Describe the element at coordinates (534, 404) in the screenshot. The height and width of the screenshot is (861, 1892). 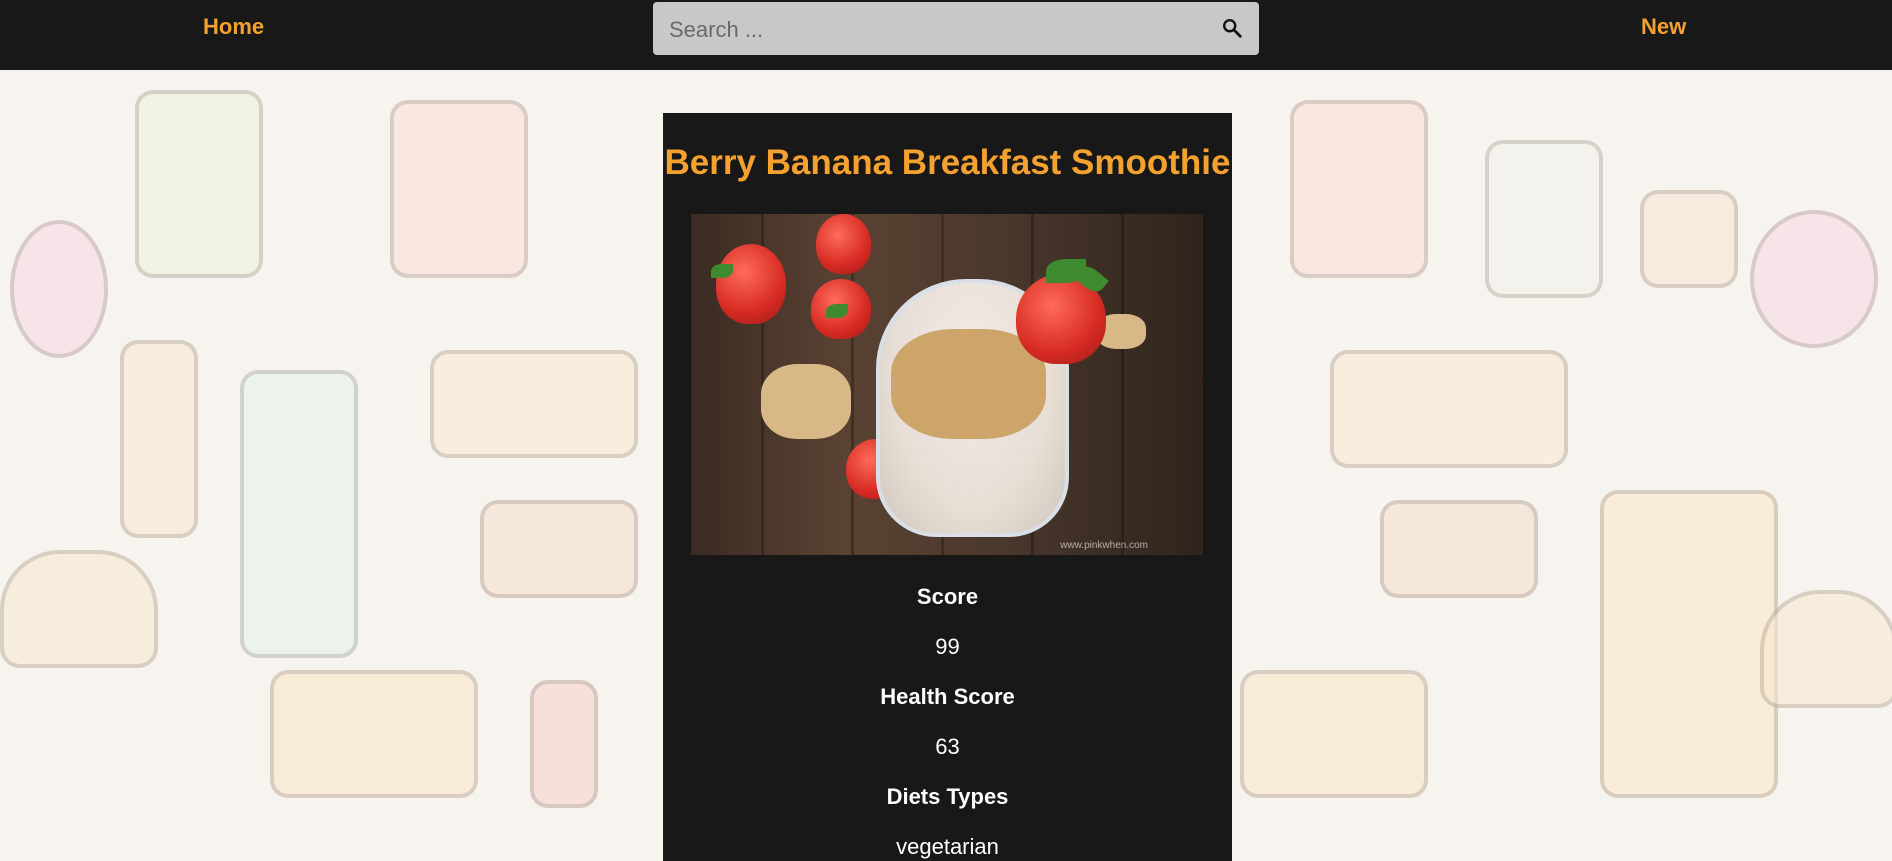
I see `sandwich-doodle` at that location.